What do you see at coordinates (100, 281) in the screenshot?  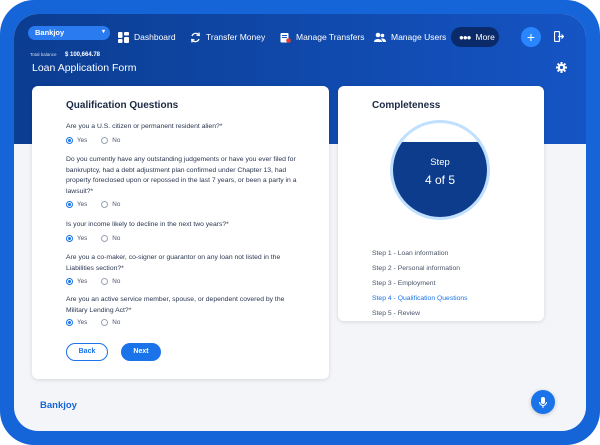 I see `question-4-options: Yes No` at bounding box center [100, 281].